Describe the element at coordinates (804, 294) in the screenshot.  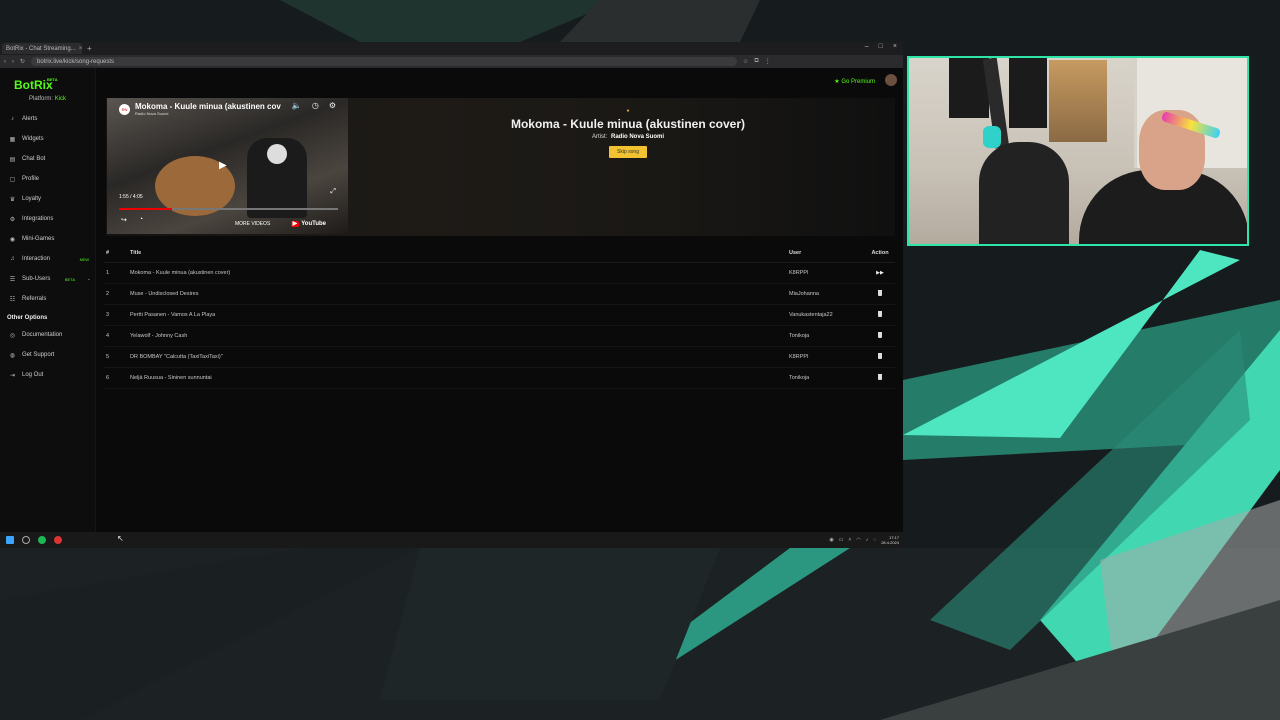
I see `row-user: MiaJohanna` at that location.